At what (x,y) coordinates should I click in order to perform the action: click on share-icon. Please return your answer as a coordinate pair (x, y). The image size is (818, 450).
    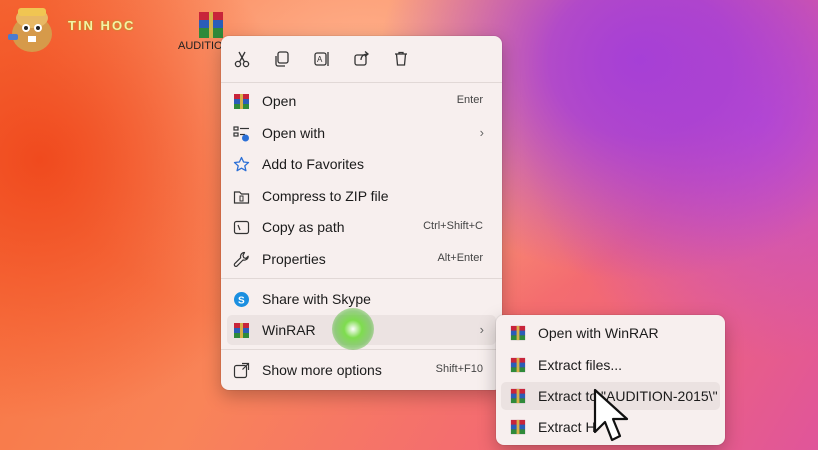
    Looking at the image, I should click on (362, 59).